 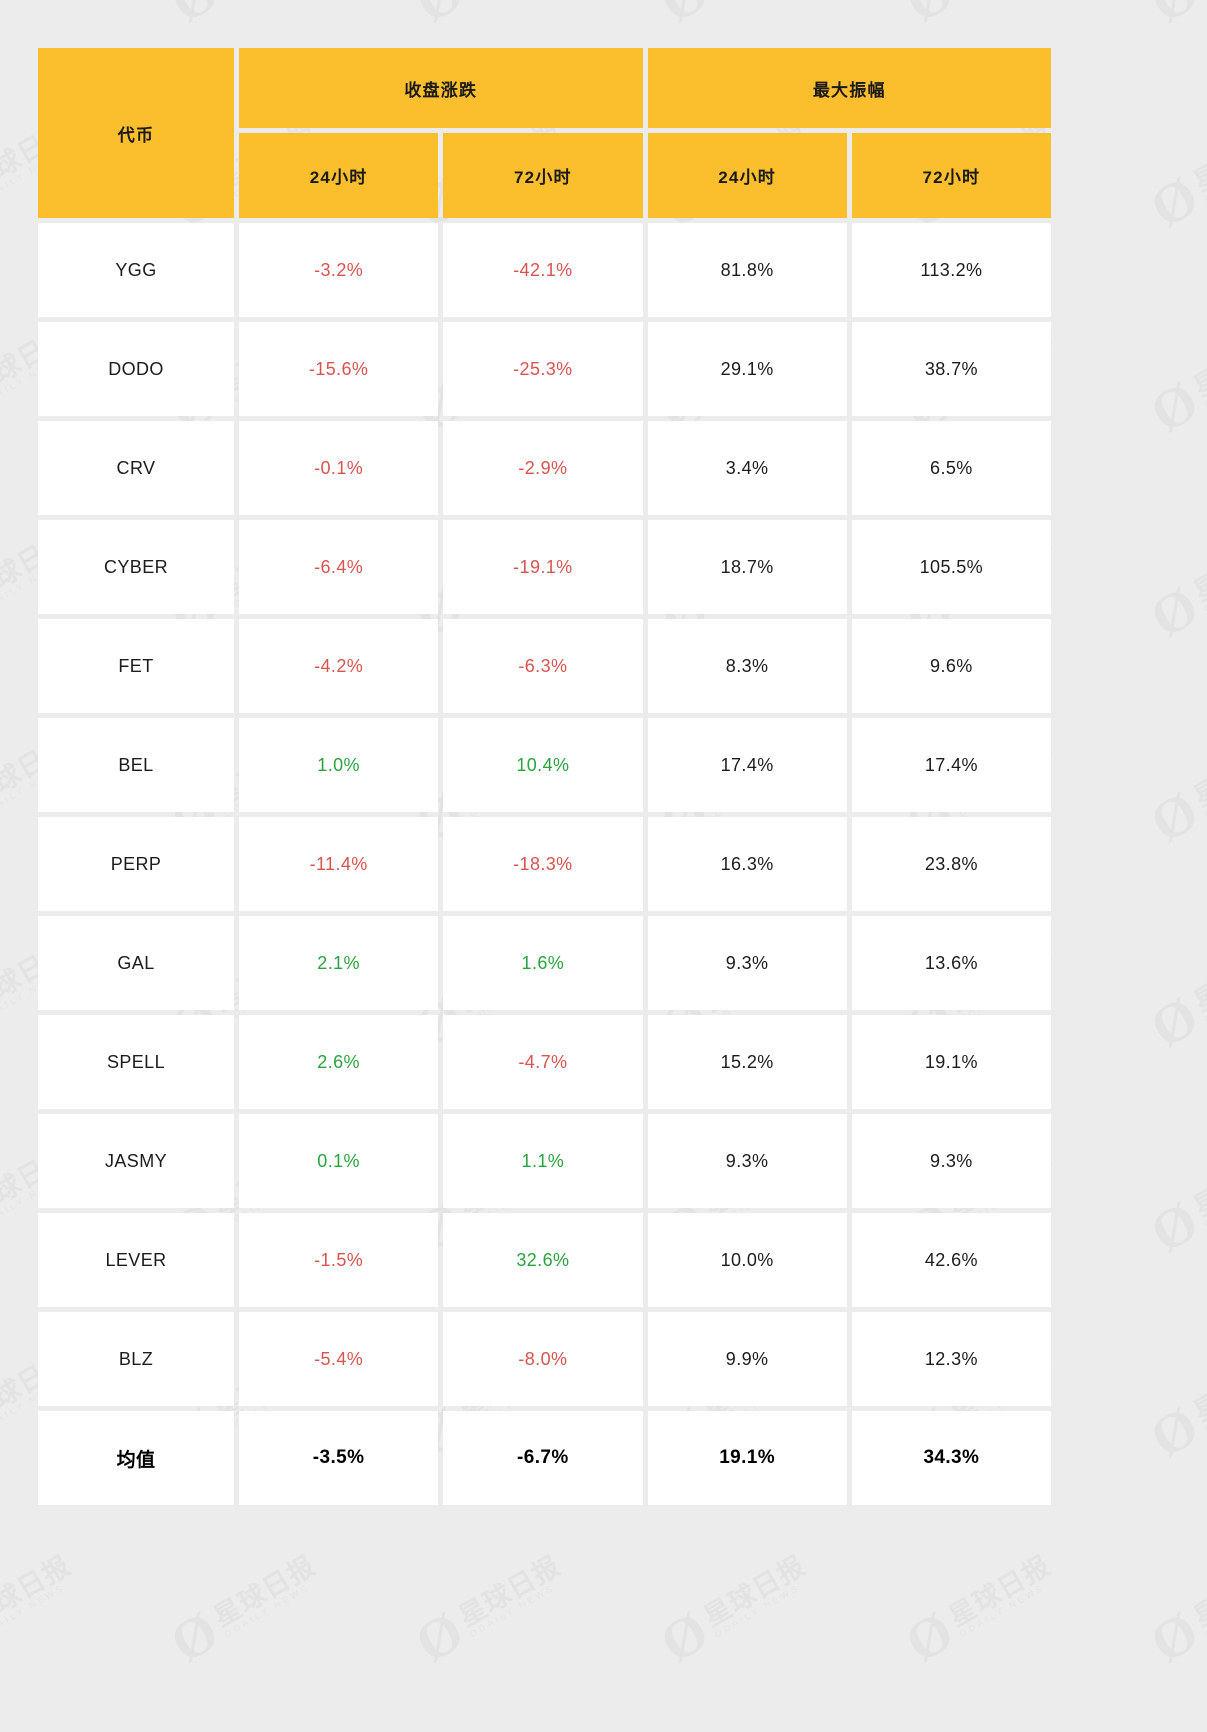 What do you see at coordinates (747, 963) in the screenshot?
I see `cell-amplitude-24h: 9.3%` at bounding box center [747, 963].